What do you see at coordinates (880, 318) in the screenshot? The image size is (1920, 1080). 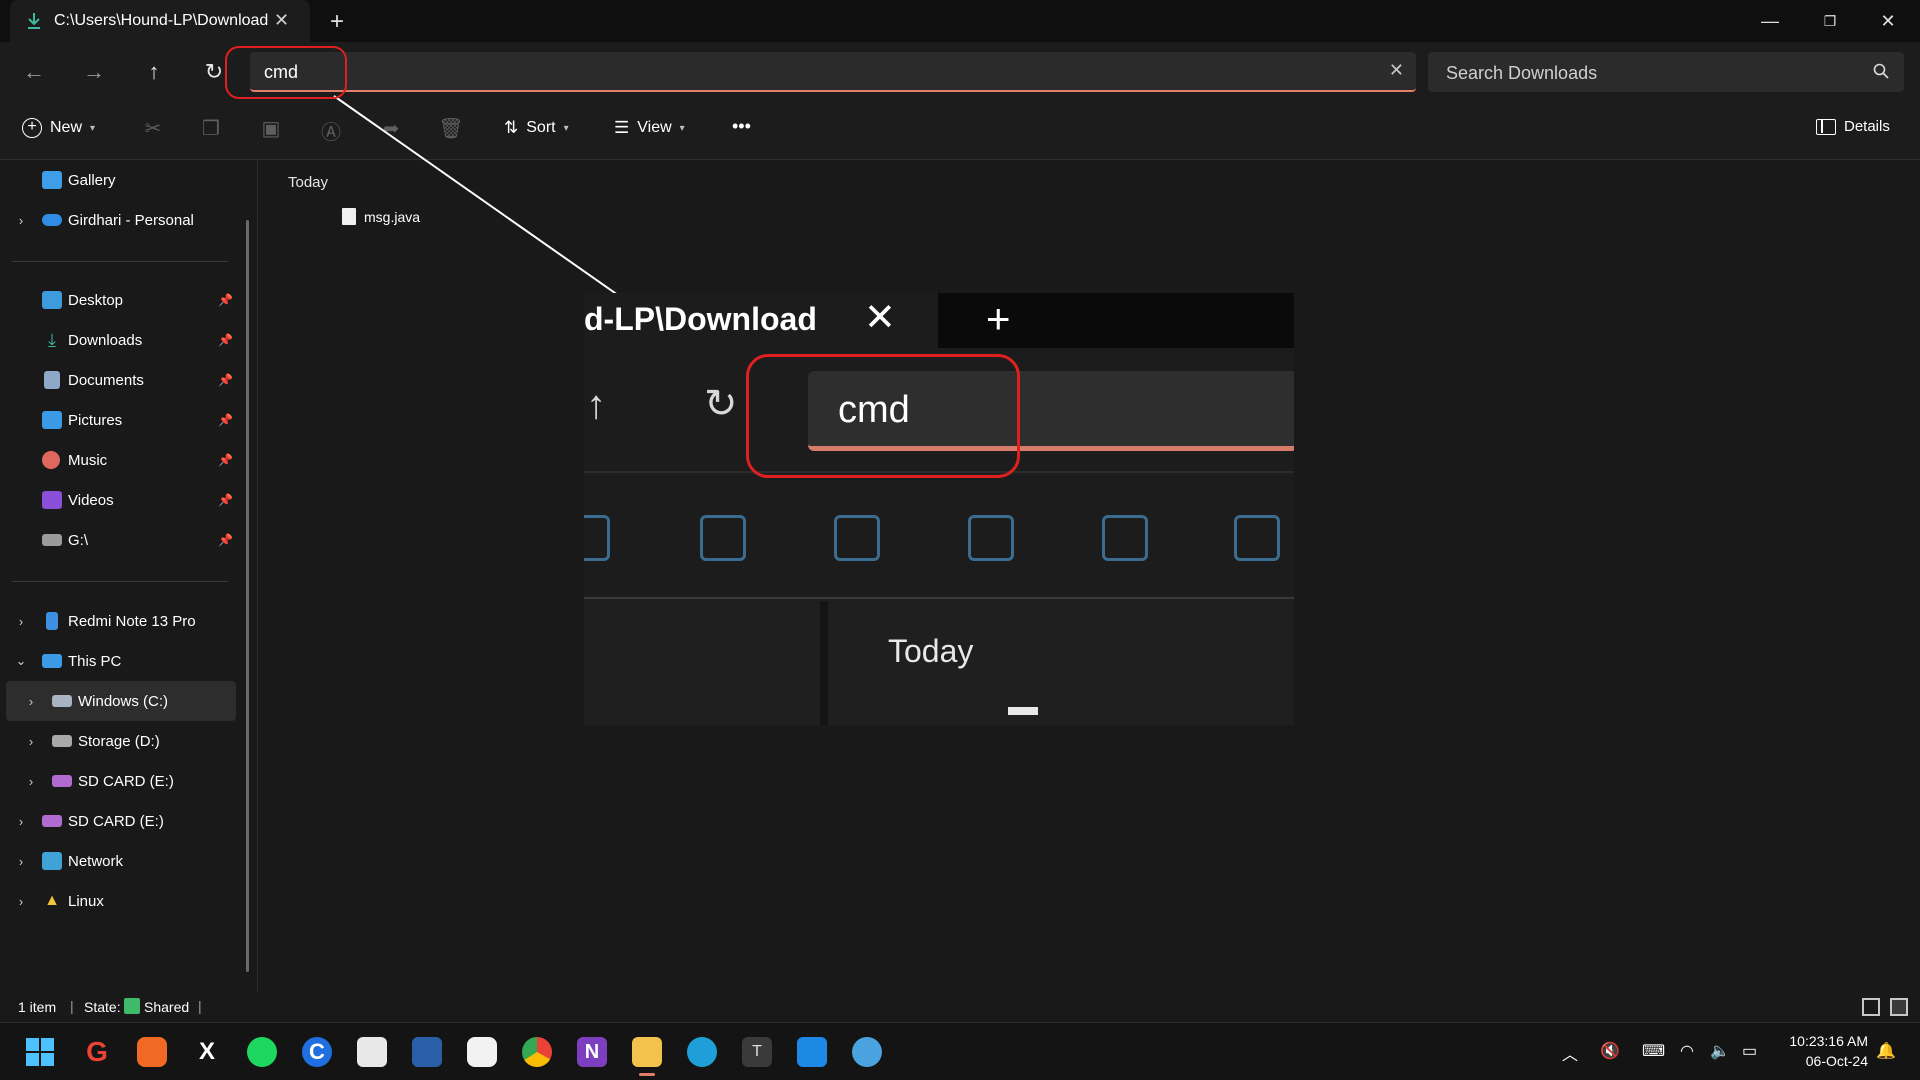 I see `close-icon: ✕` at bounding box center [880, 318].